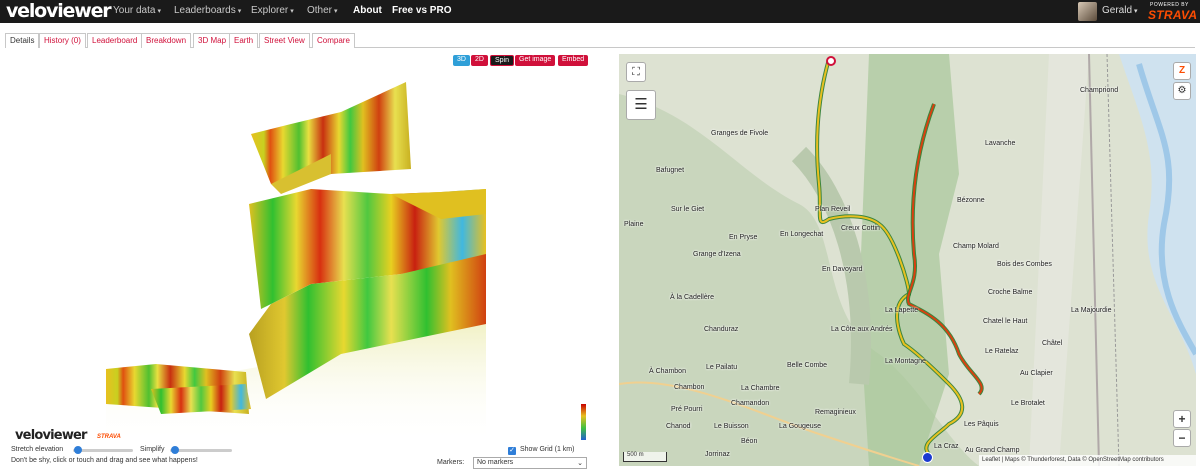 The image size is (1200, 476). What do you see at coordinates (692, 297) in the screenshot?
I see `map-label: À la Cadellère` at bounding box center [692, 297].